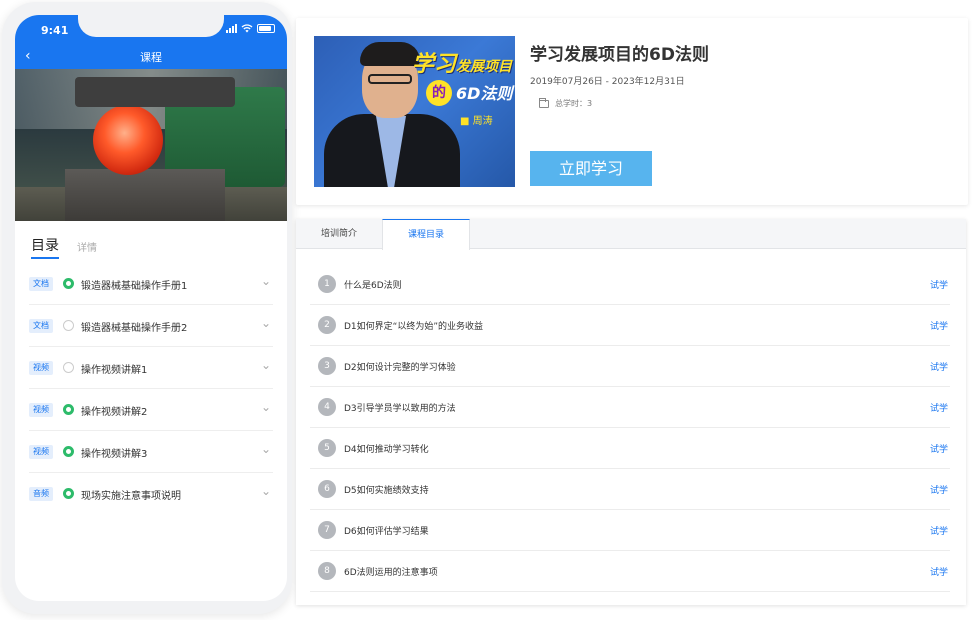 This screenshot has height=620, width=976. What do you see at coordinates (484, 67) in the screenshot?
I see `cover-title-project: 发展项目` at bounding box center [484, 67].